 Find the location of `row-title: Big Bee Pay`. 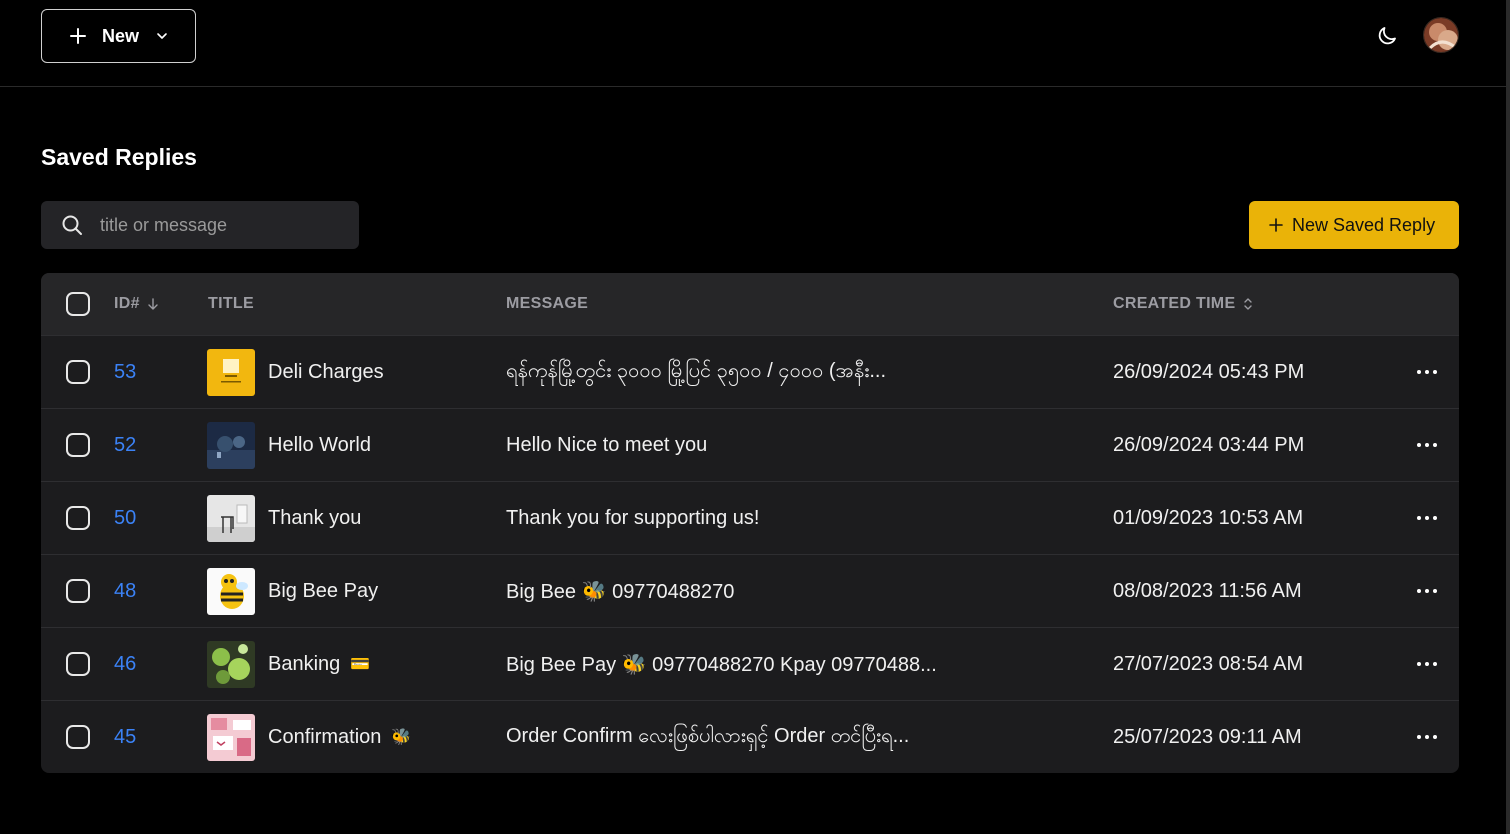

row-title: Big Bee Pay is located at coordinates (323, 591).